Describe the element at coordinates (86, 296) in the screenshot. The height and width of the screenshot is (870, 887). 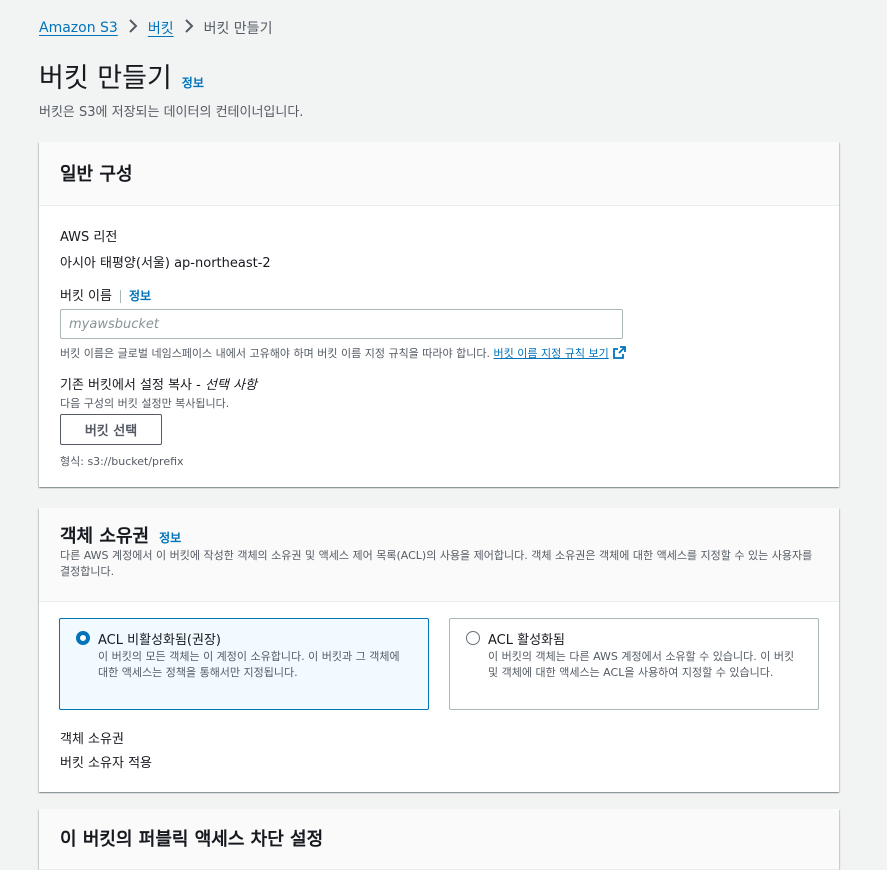
I see `bucket-name-label: 버킷 이름` at that location.